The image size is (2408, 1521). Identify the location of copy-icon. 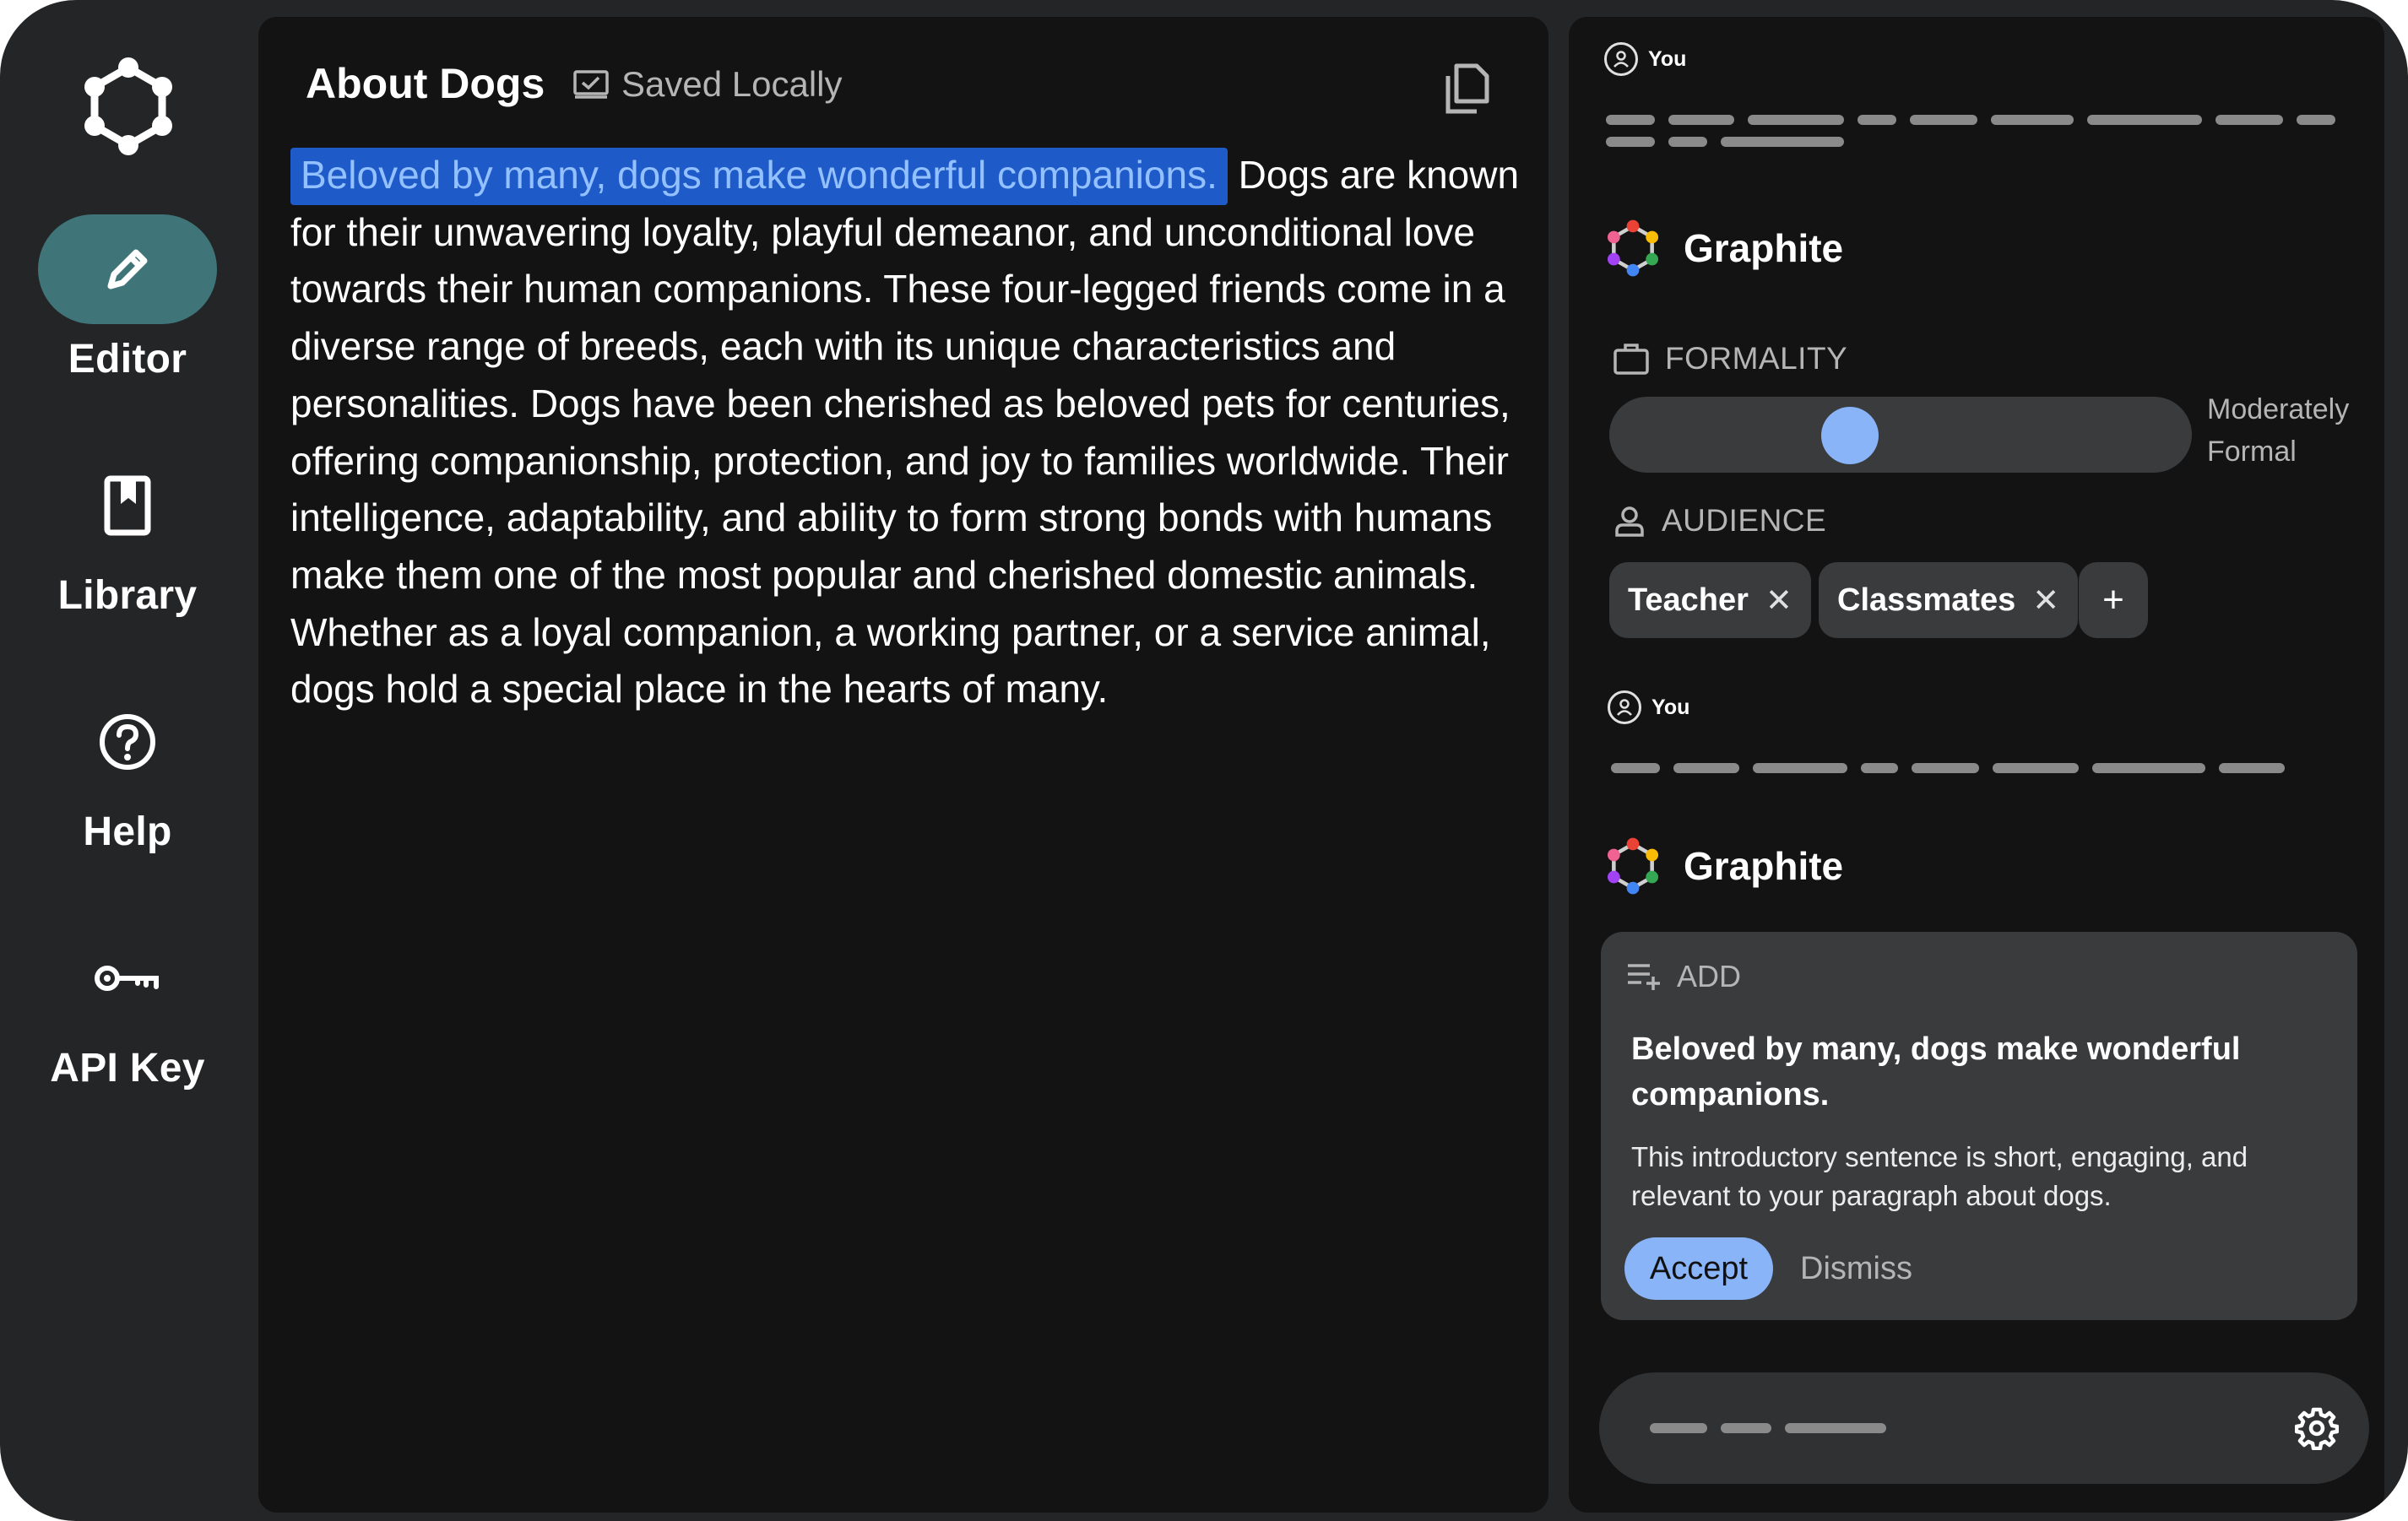
(1467, 88).